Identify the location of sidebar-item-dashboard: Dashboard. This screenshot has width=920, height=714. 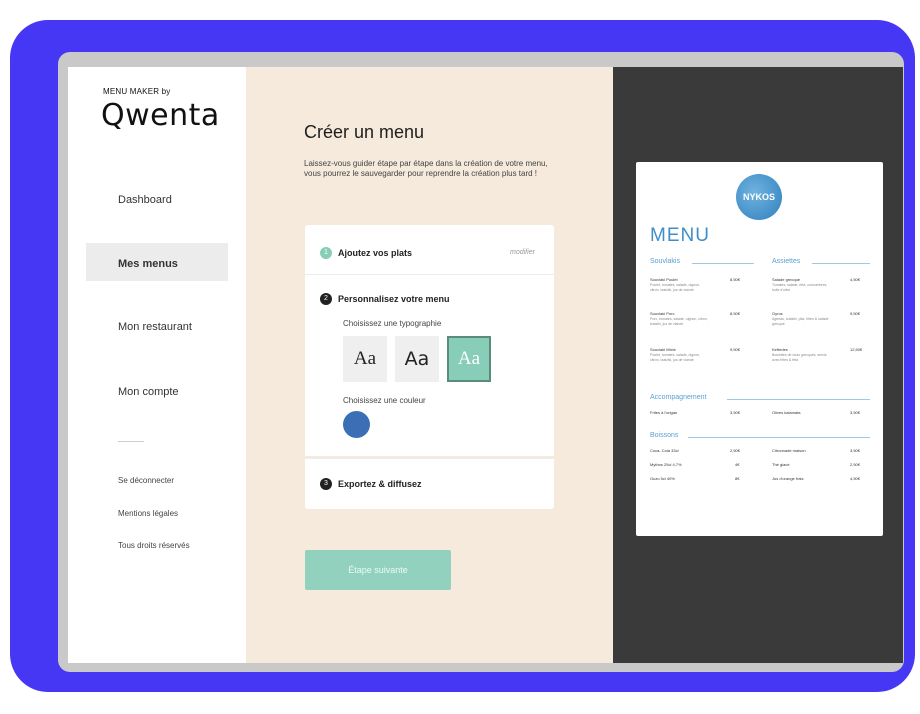
(145, 200).